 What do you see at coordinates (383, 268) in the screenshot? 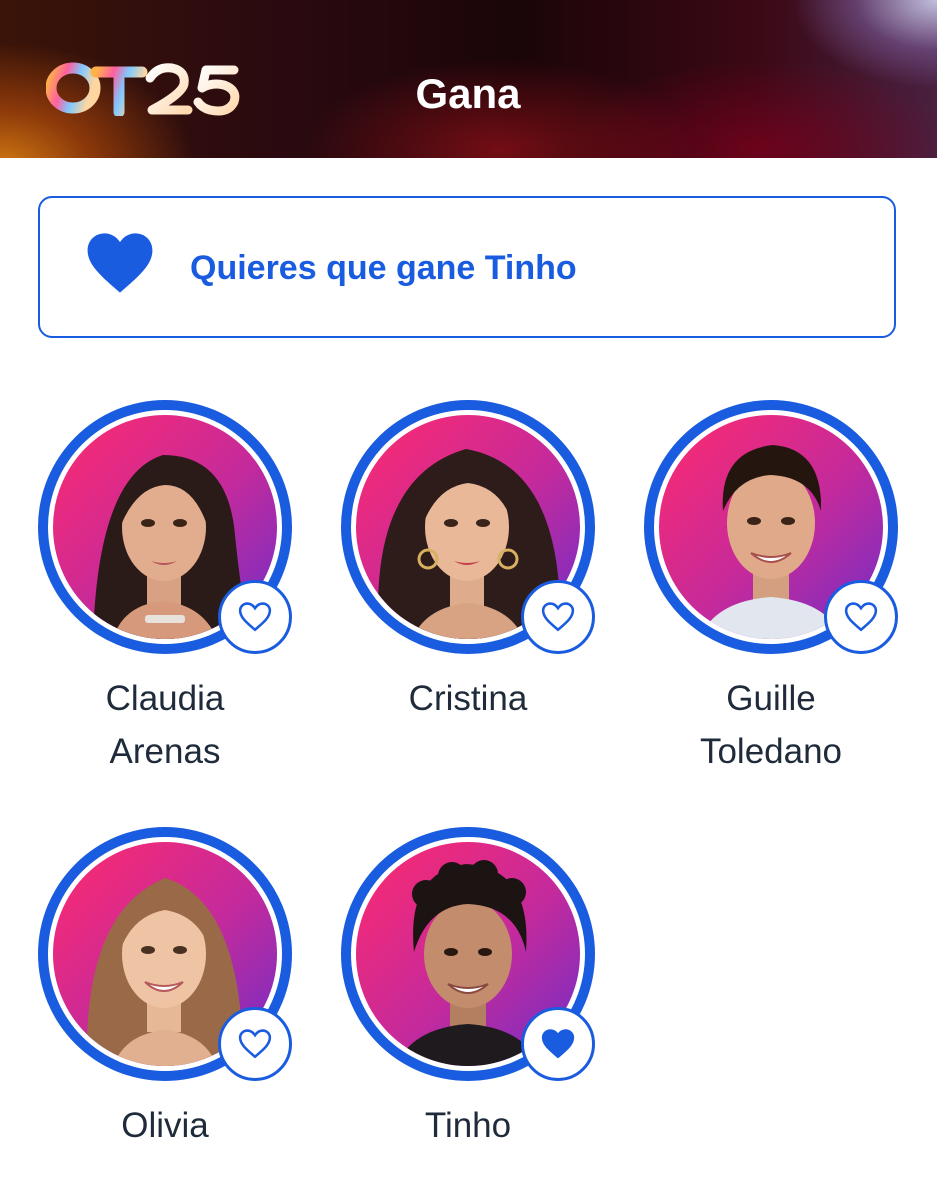
I see `selection-message: Quieres que gane Tinho` at bounding box center [383, 268].